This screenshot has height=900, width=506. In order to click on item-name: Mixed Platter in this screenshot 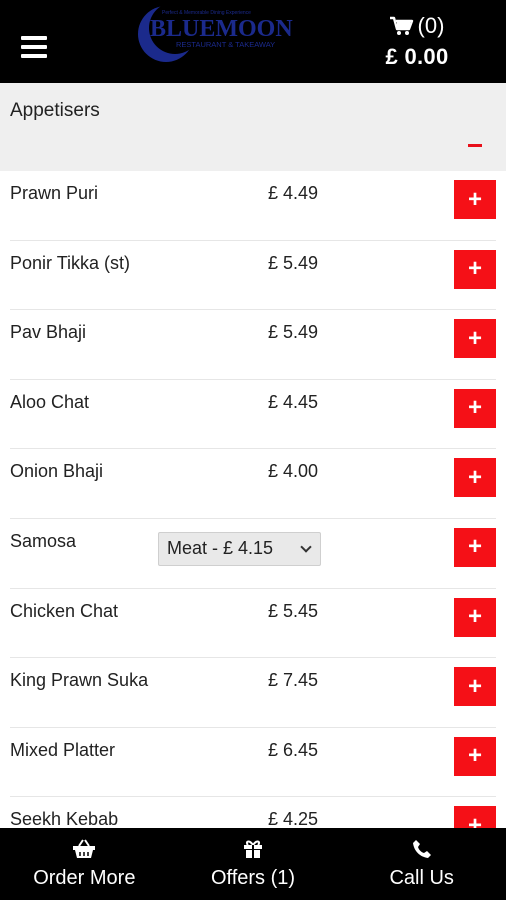, I will do `click(63, 749)`.